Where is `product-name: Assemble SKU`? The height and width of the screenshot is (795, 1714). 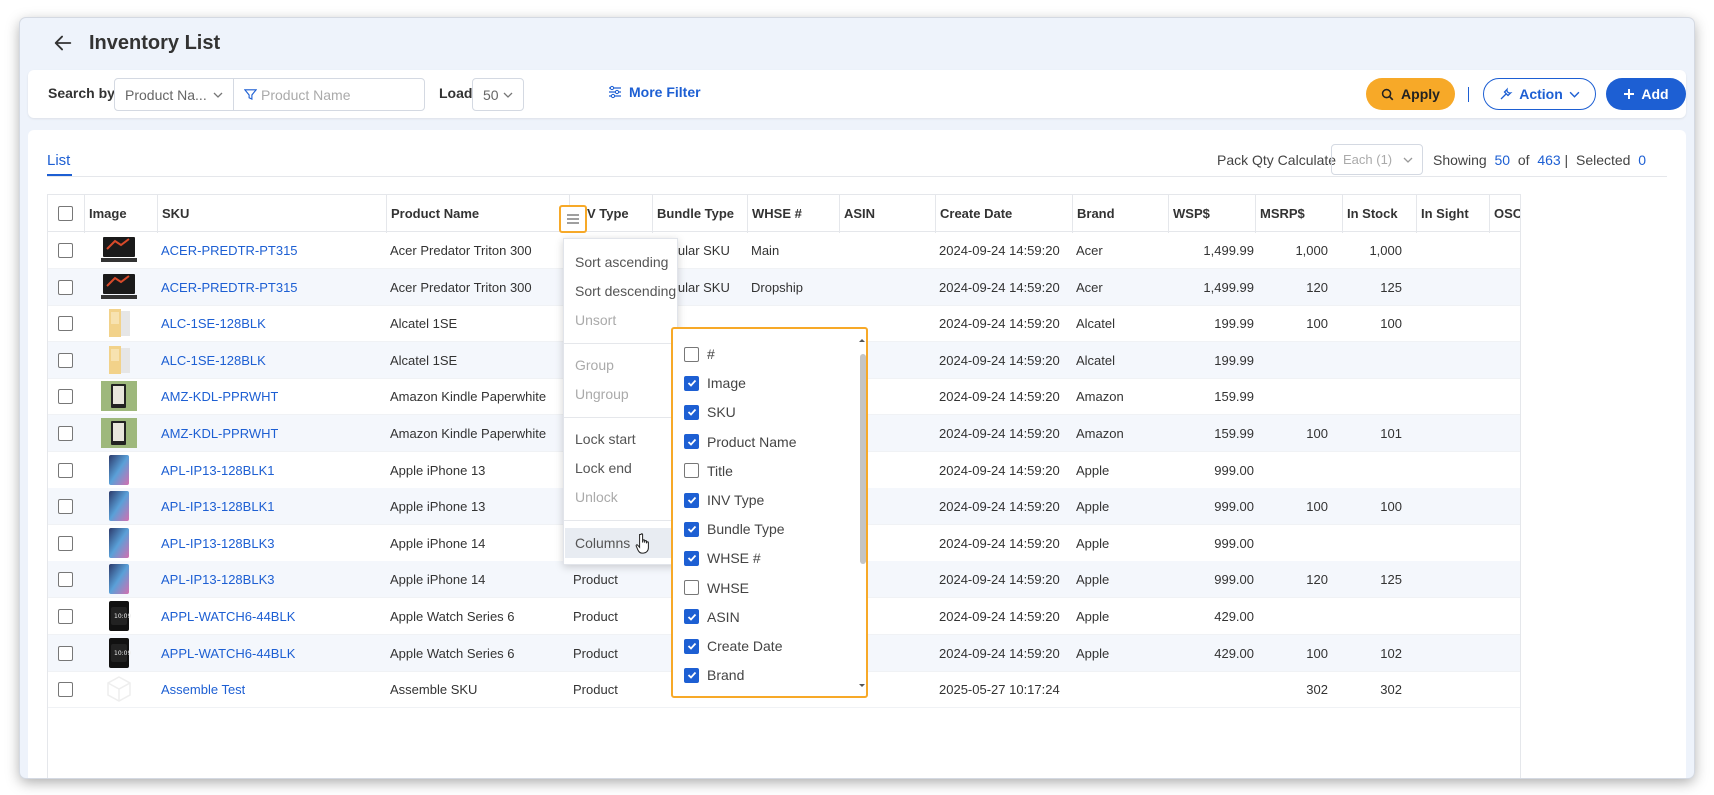
product-name: Assemble SKU is located at coordinates (434, 690).